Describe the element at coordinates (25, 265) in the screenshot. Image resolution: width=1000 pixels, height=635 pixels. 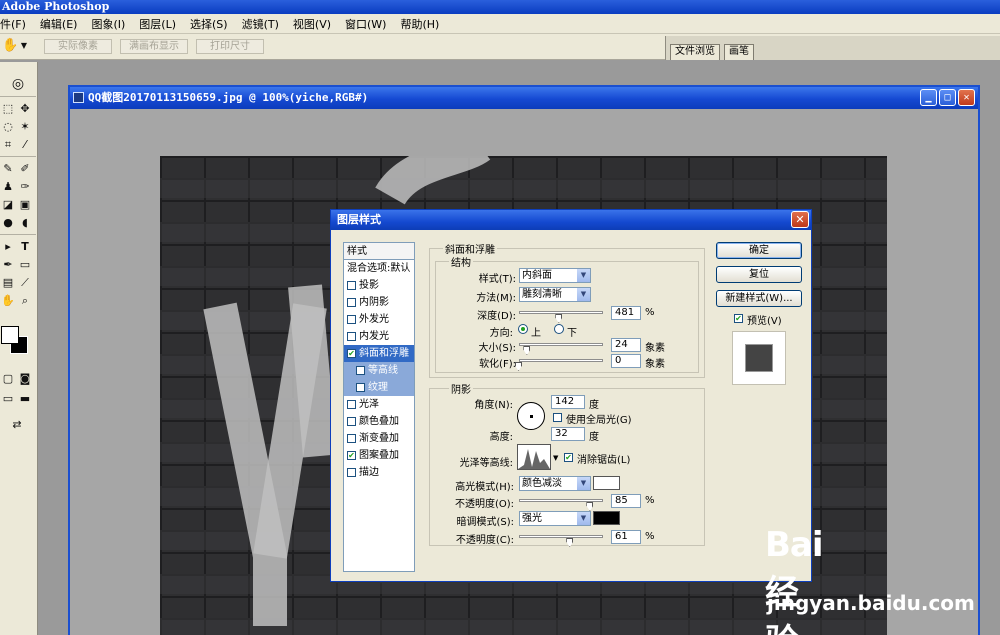
I see `shape-tool-icon: ▭` at that location.